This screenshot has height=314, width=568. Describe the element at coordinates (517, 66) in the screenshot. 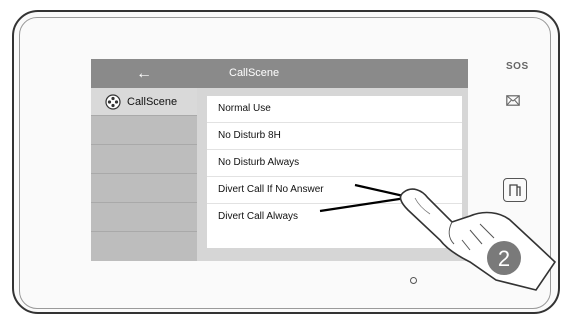

I see `sos-button: SOS` at that location.